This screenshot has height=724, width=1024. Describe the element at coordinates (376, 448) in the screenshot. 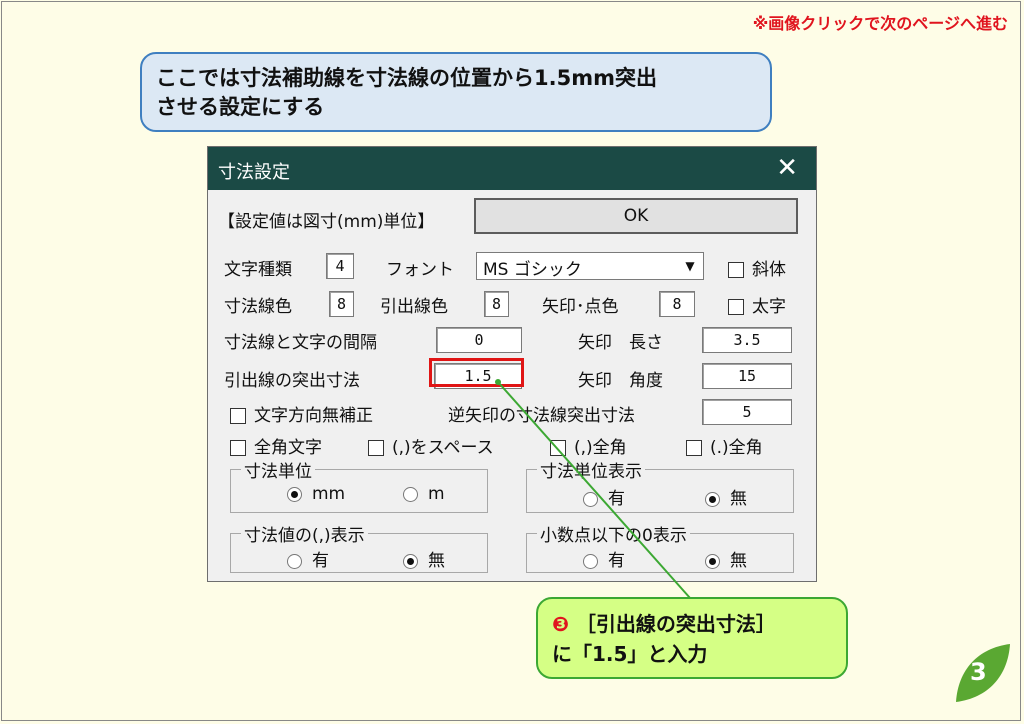

I see `comma-space-box` at that location.